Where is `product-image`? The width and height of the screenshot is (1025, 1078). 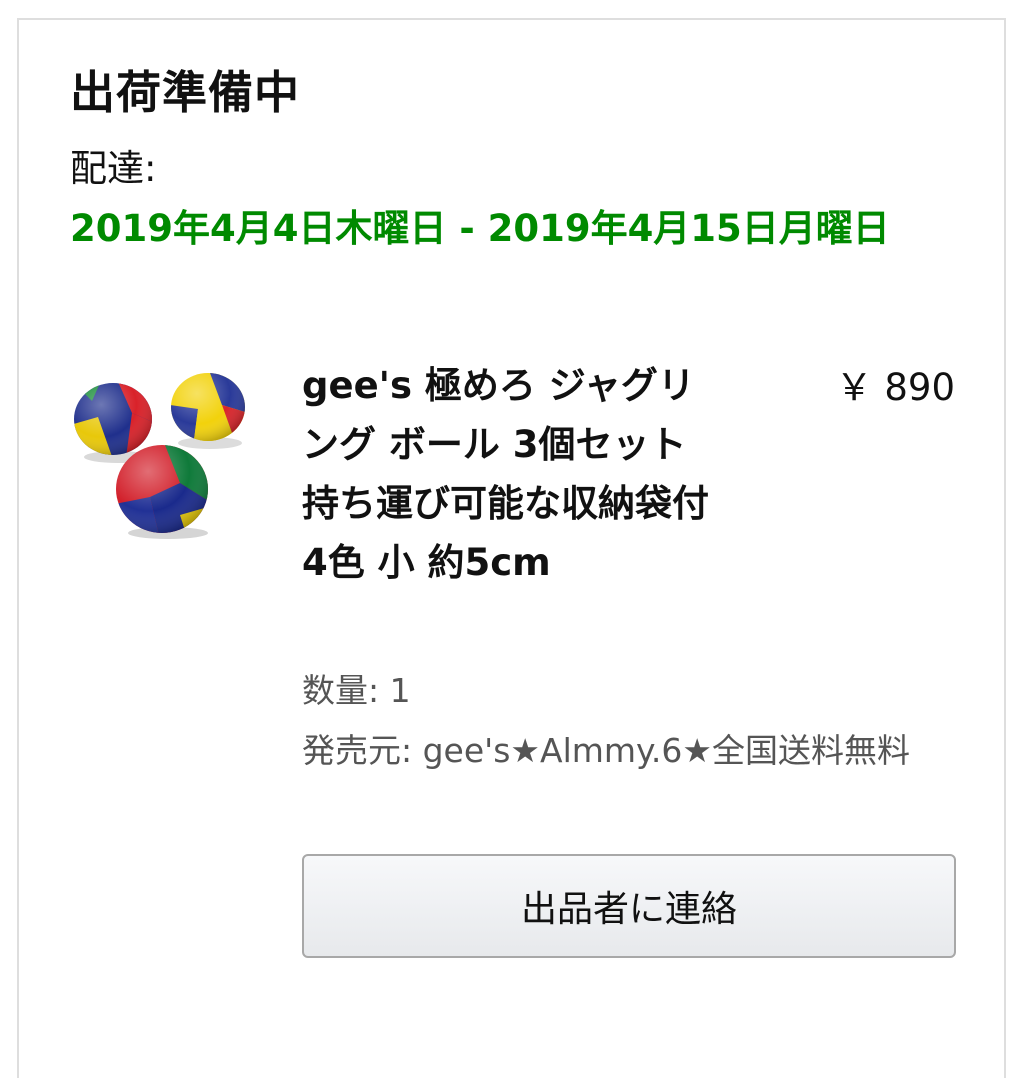
product-image is located at coordinates (161, 452).